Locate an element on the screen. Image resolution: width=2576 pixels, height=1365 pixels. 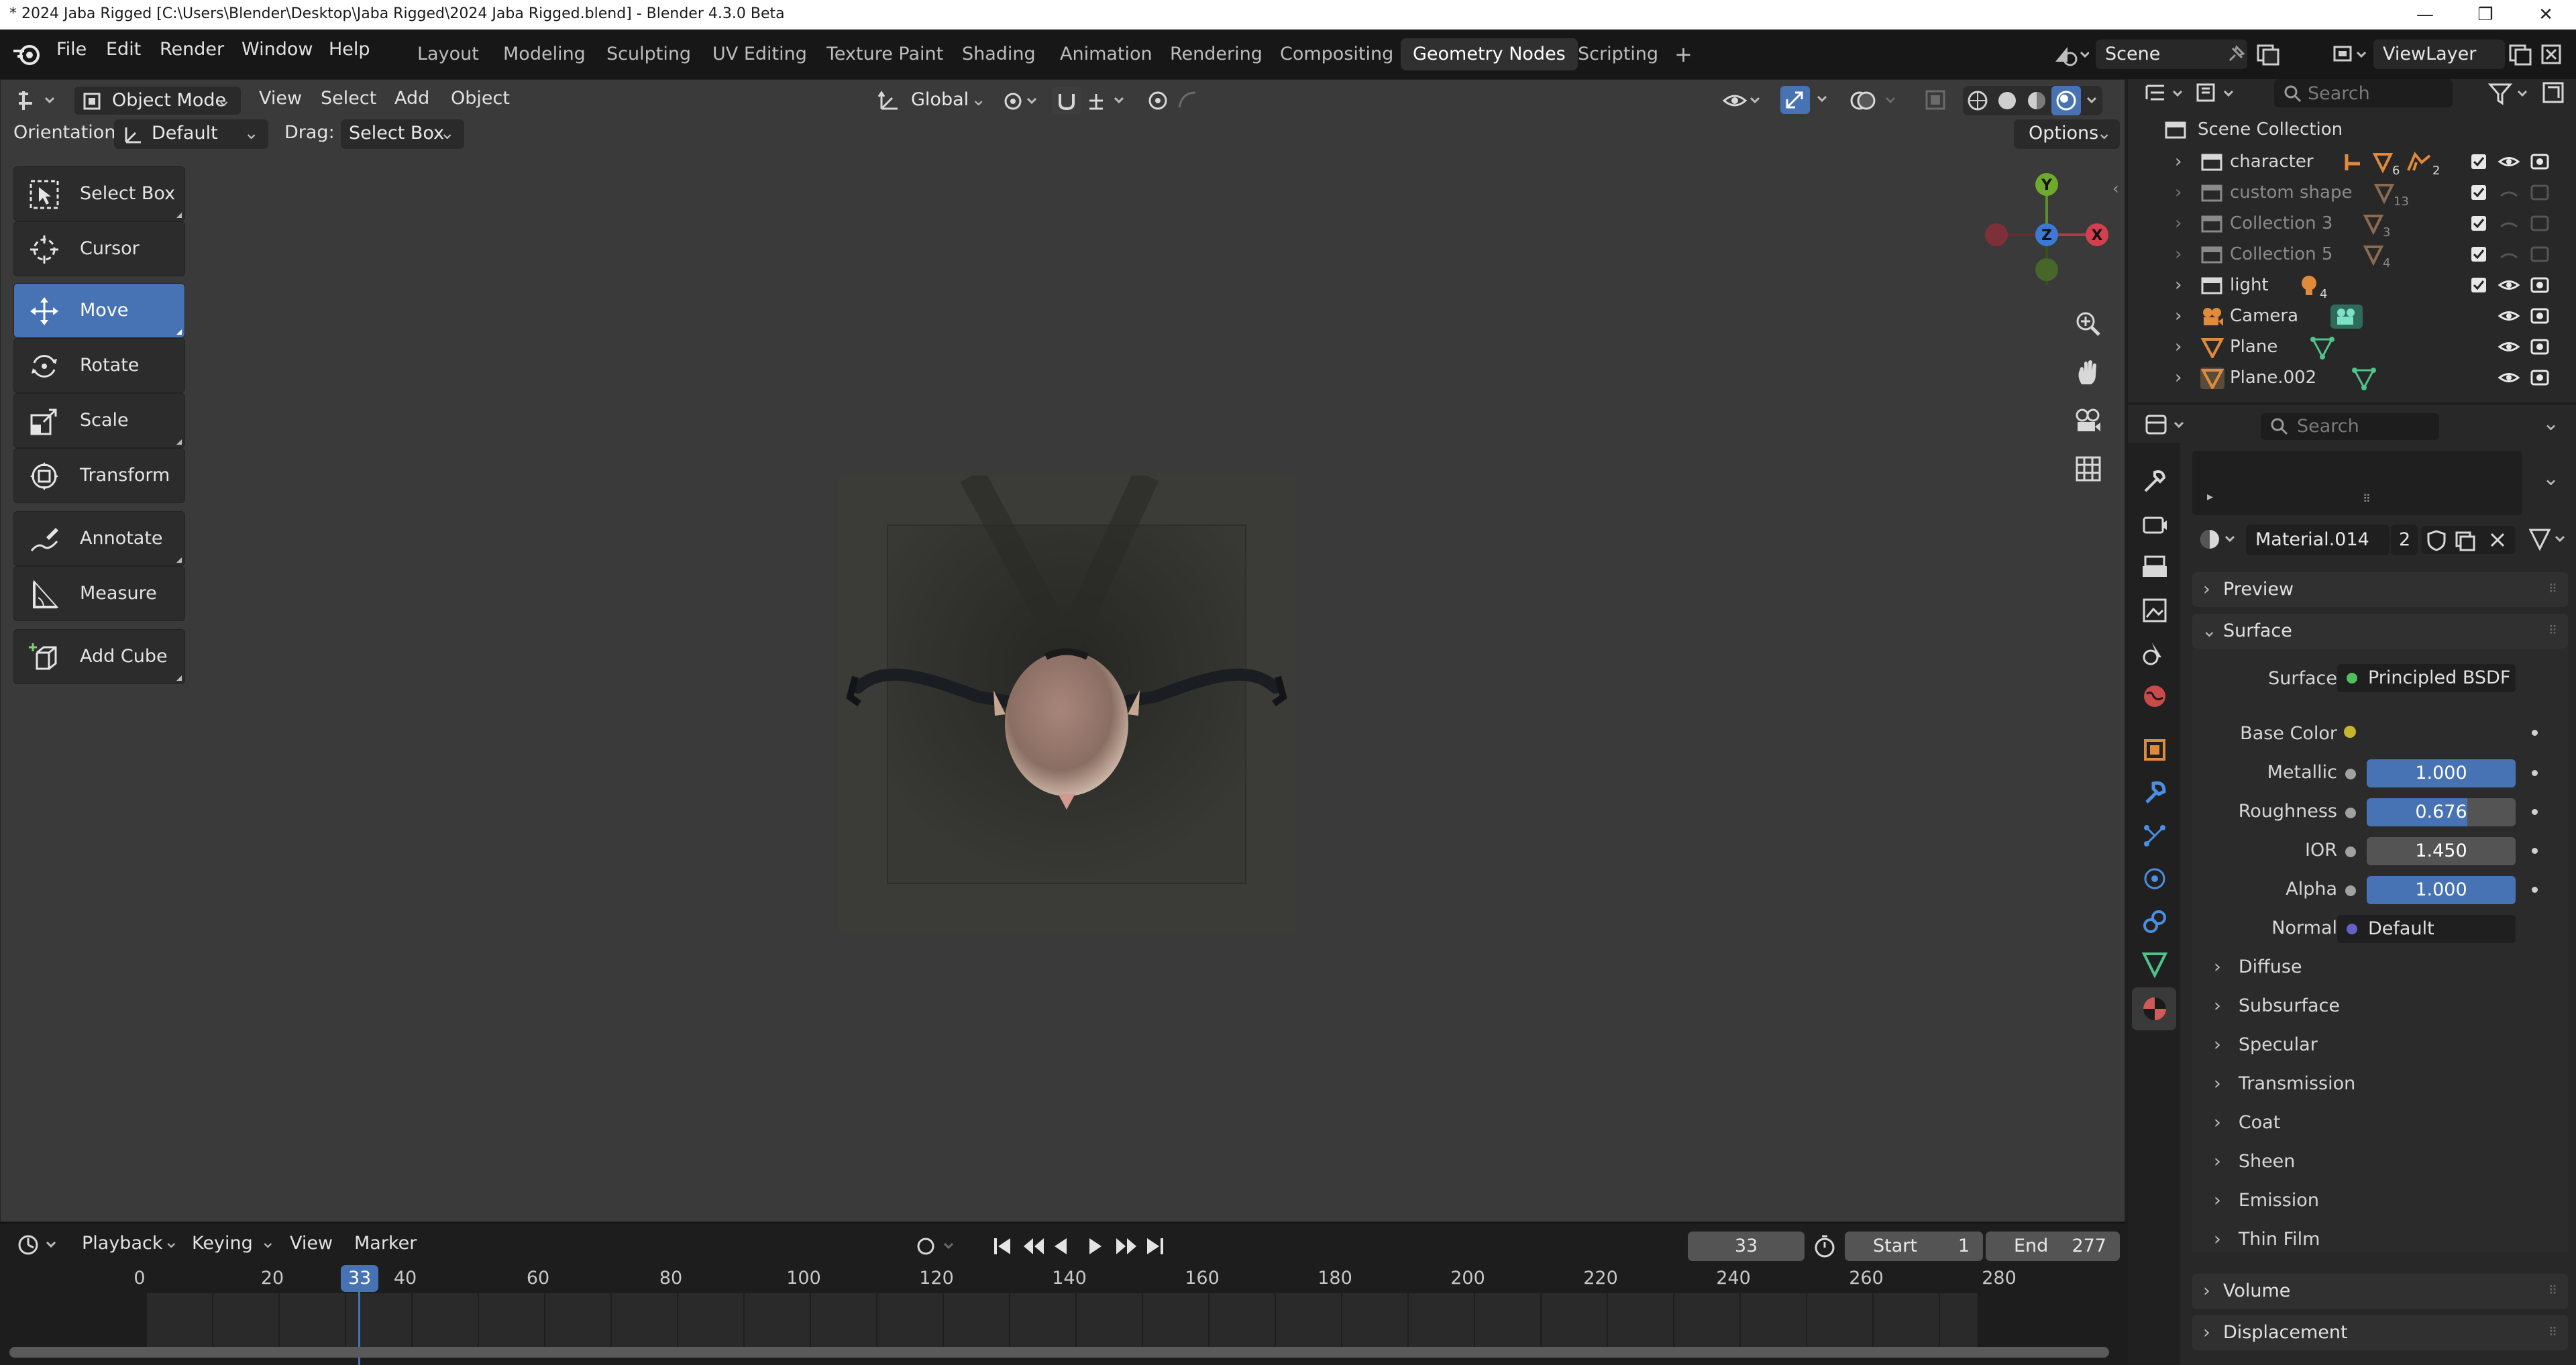
menu-edit: Edit is located at coordinates (123, 50).